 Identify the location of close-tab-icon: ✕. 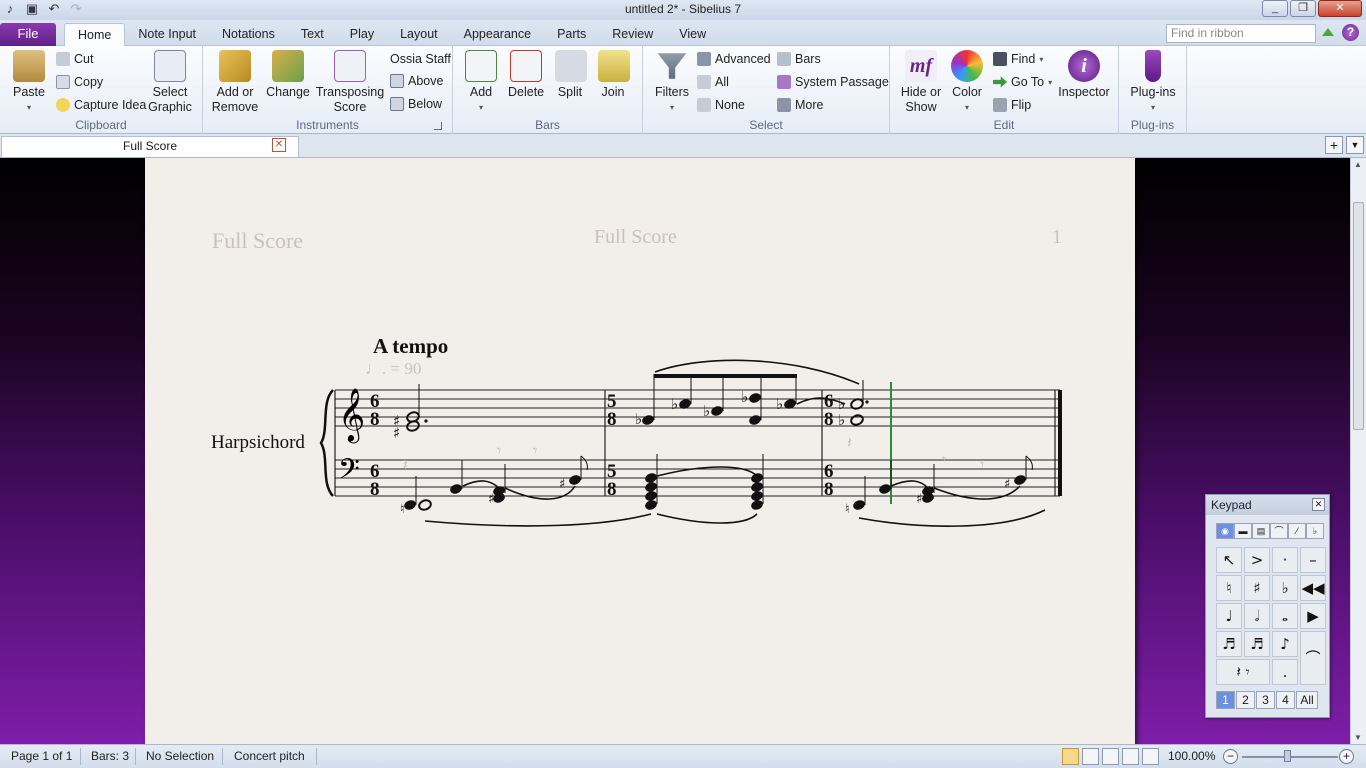
(279, 145).